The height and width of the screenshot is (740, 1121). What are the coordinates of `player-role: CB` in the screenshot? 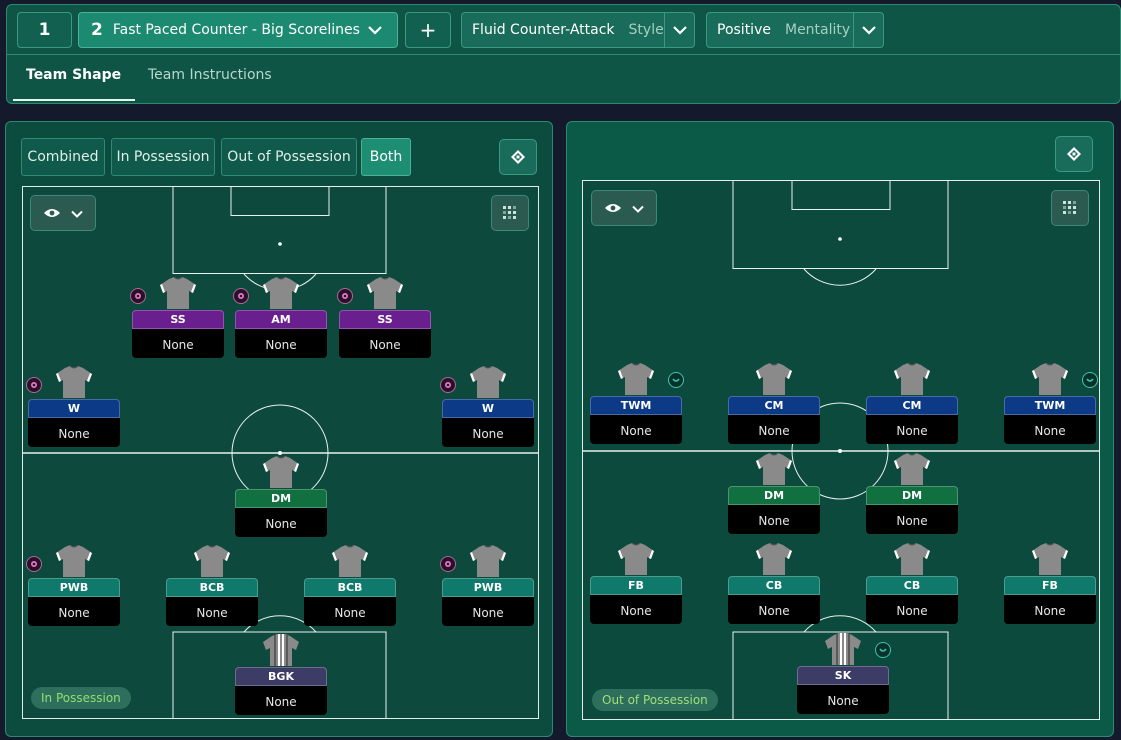 It's located at (774, 585).